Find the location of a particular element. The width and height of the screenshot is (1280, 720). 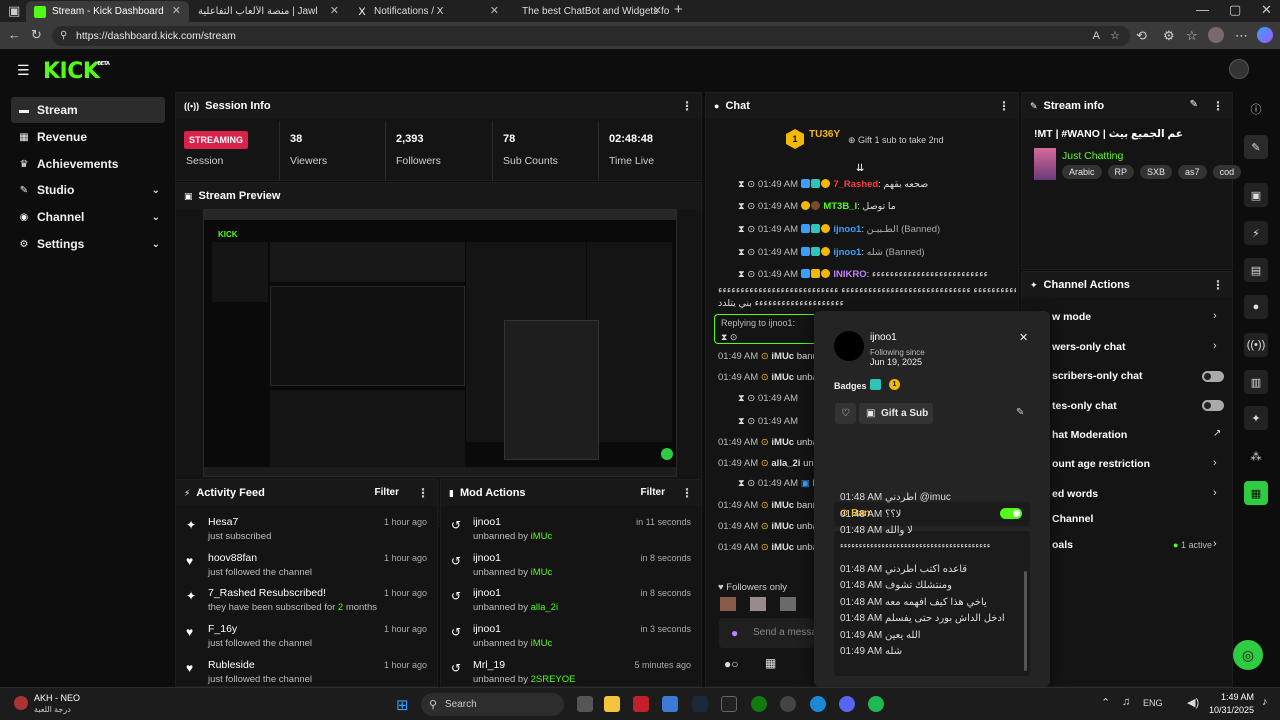

scrollbar is located at coordinates (1025, 621).